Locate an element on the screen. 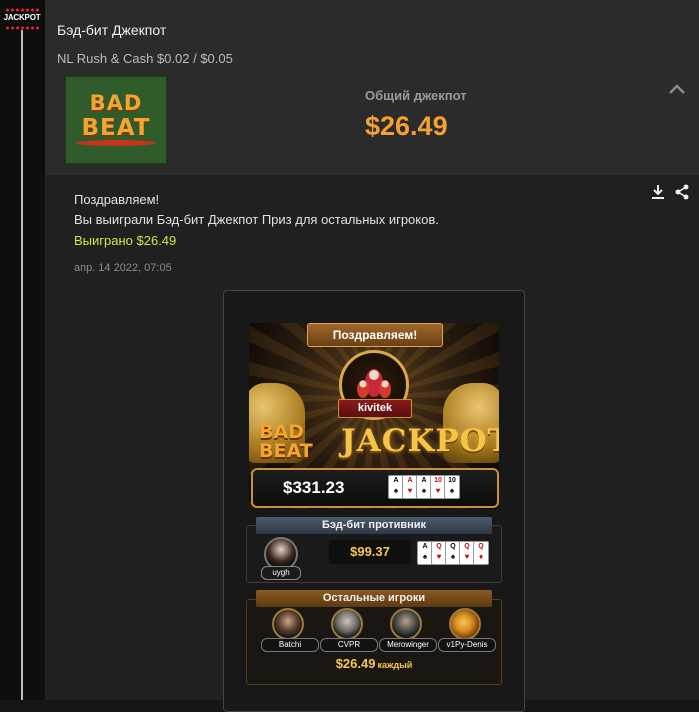 This screenshot has width=699, height=712. other-player-name: CVPR is located at coordinates (349, 645).